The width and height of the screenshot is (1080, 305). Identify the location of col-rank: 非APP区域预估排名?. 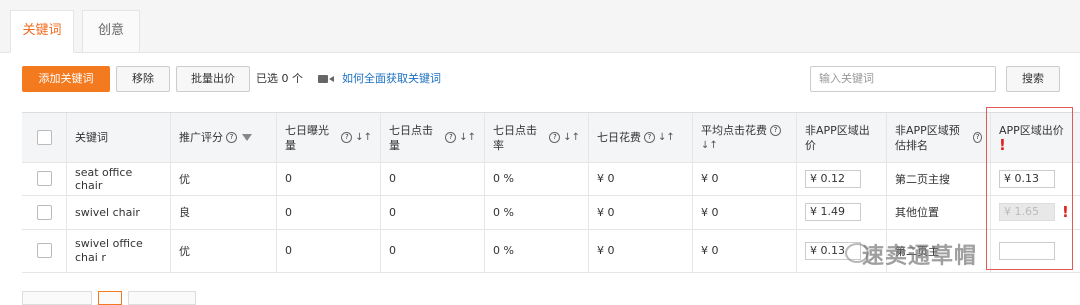
(938, 137).